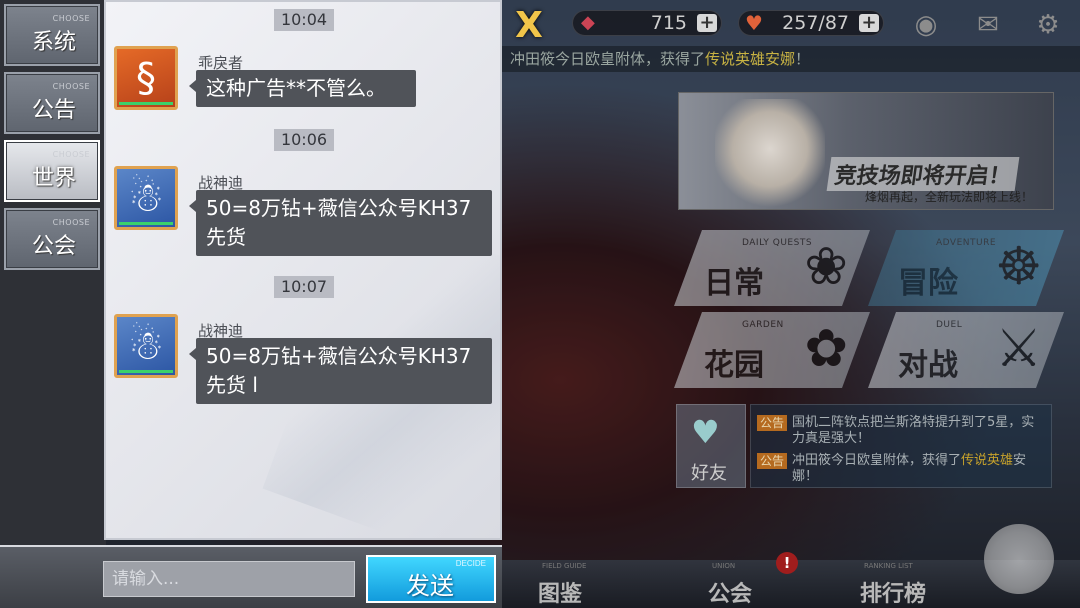 The width and height of the screenshot is (1080, 608). I want to click on mail-icon: ✉, so click(988, 25).